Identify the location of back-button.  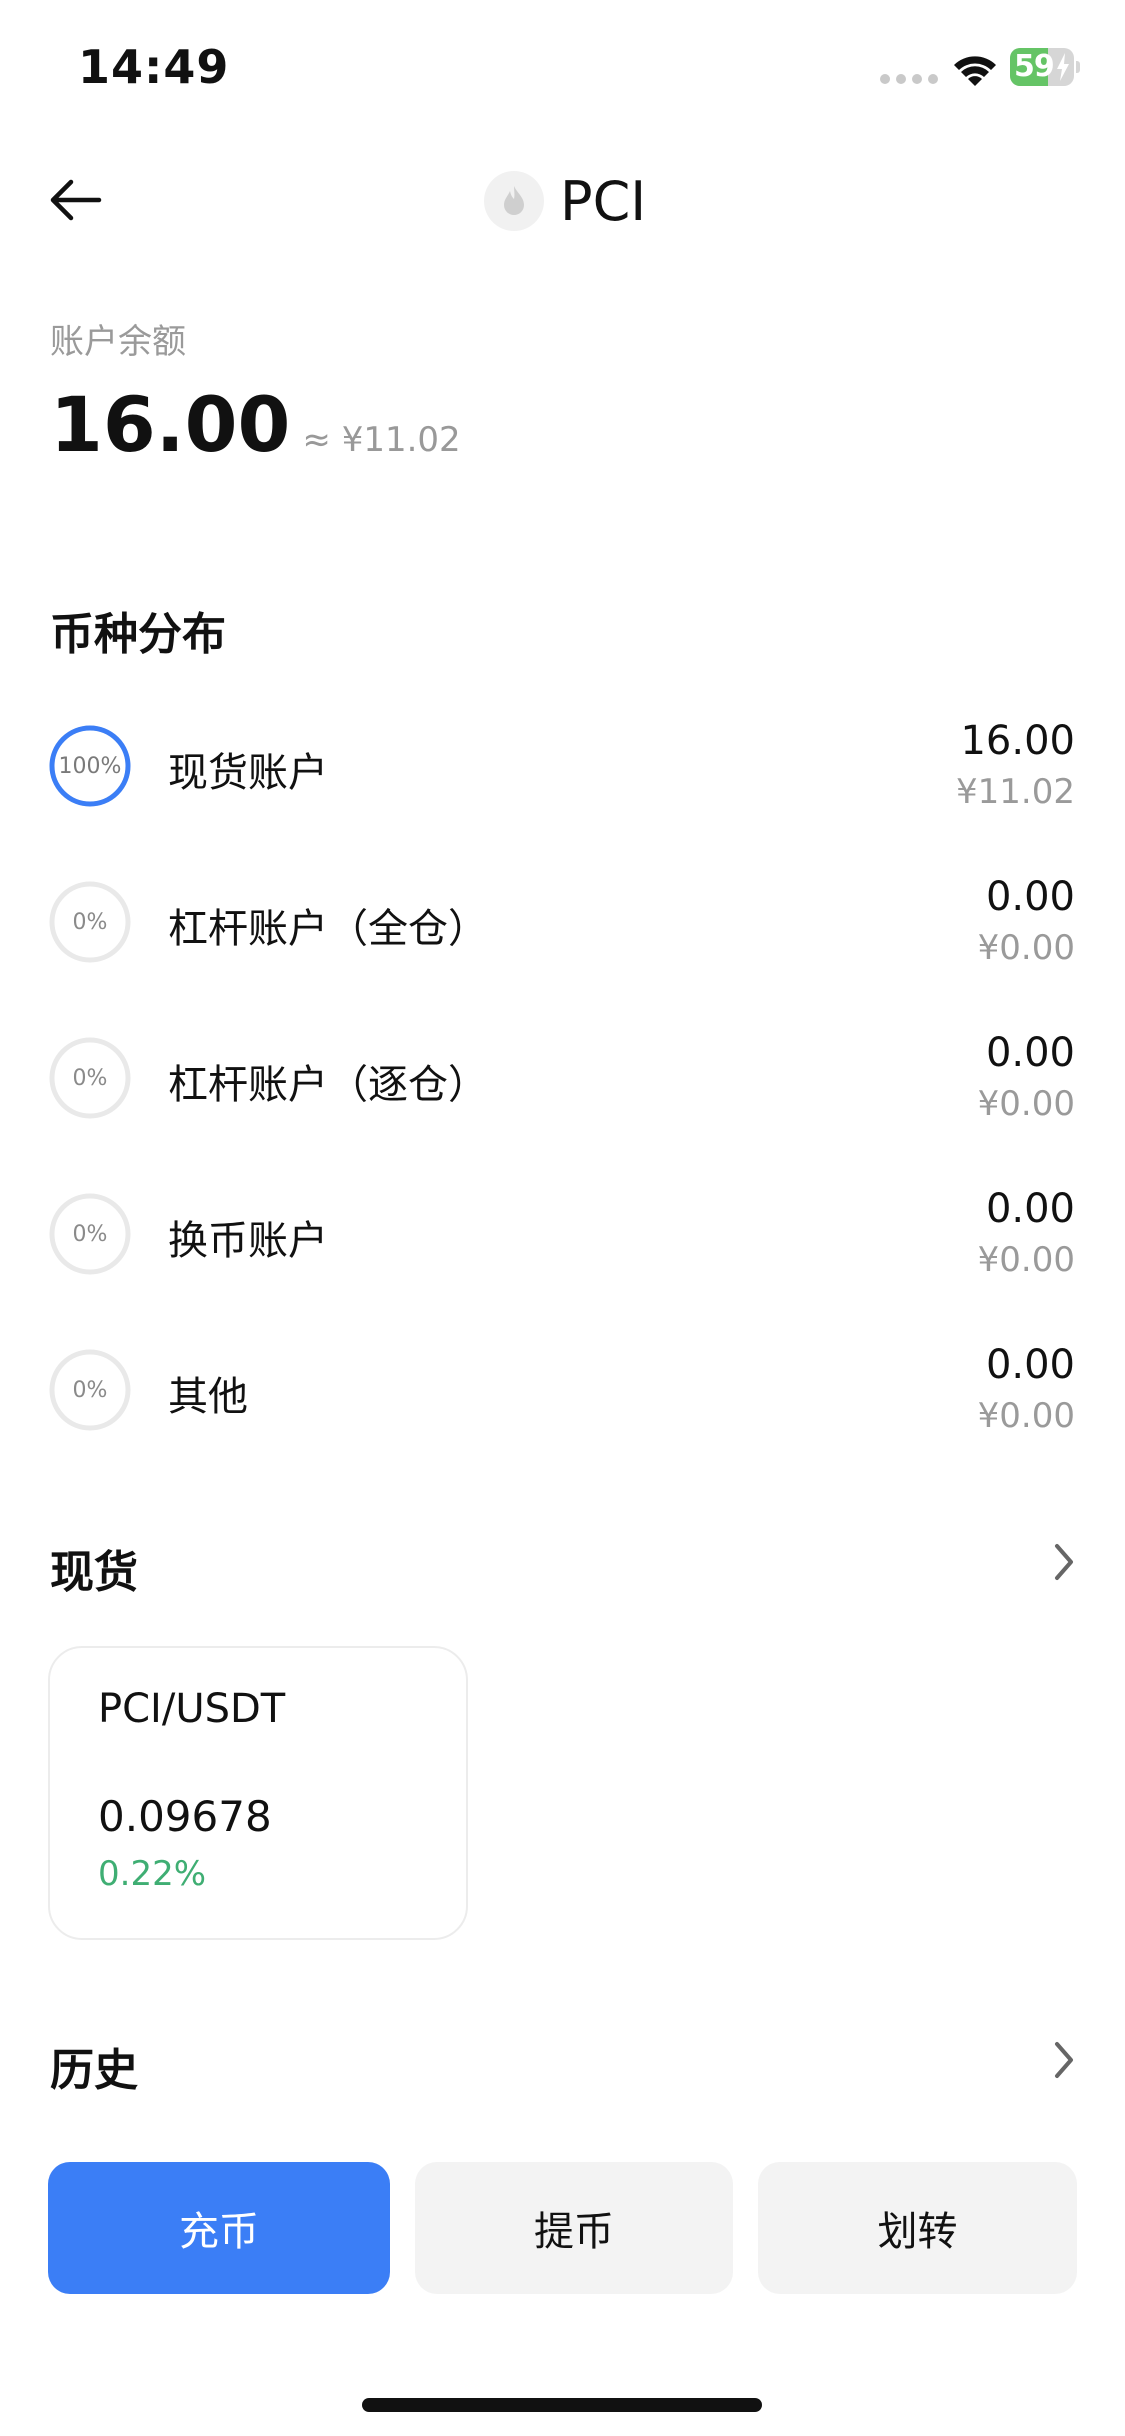
(75, 200).